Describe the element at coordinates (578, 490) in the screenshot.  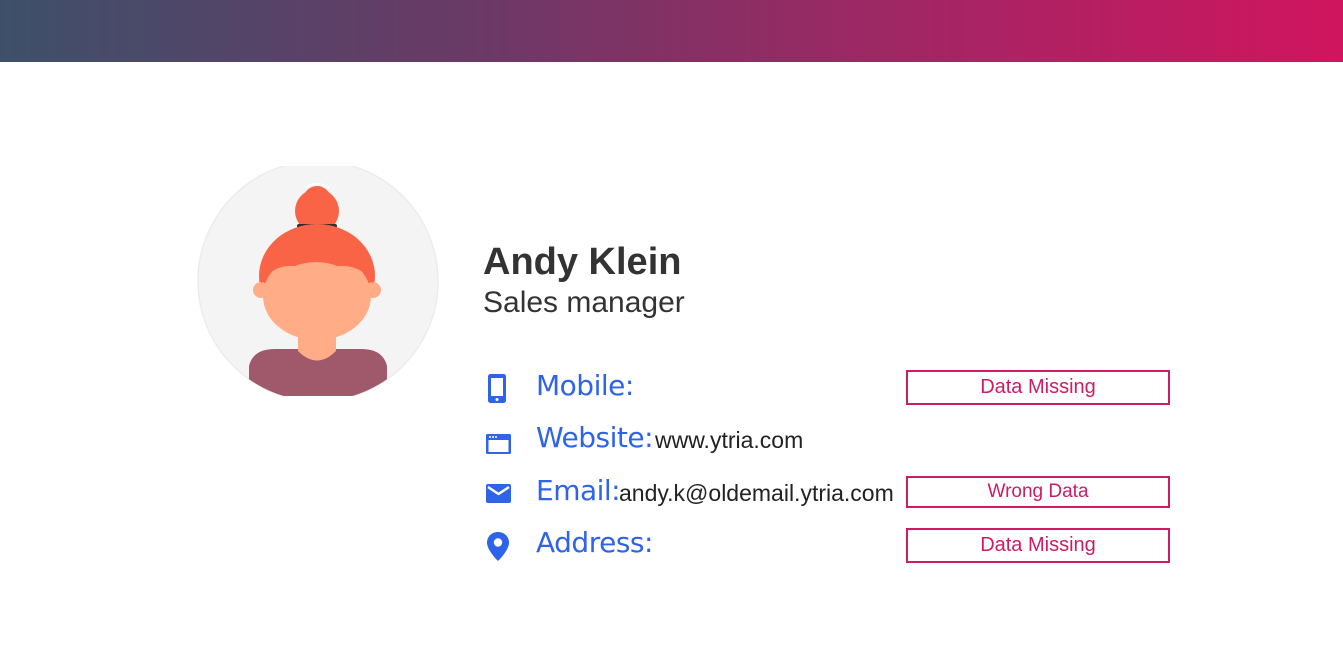
I see `email-label: Email:` at that location.